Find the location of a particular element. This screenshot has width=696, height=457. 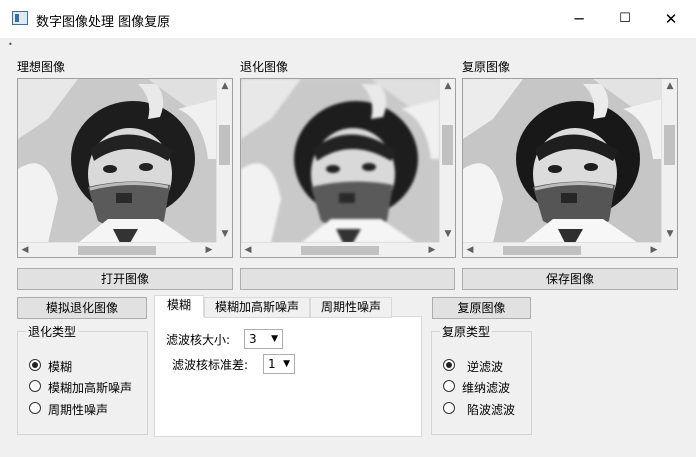

radio-wiener-filter-label: 维纳滤波 is located at coordinates (486, 388).